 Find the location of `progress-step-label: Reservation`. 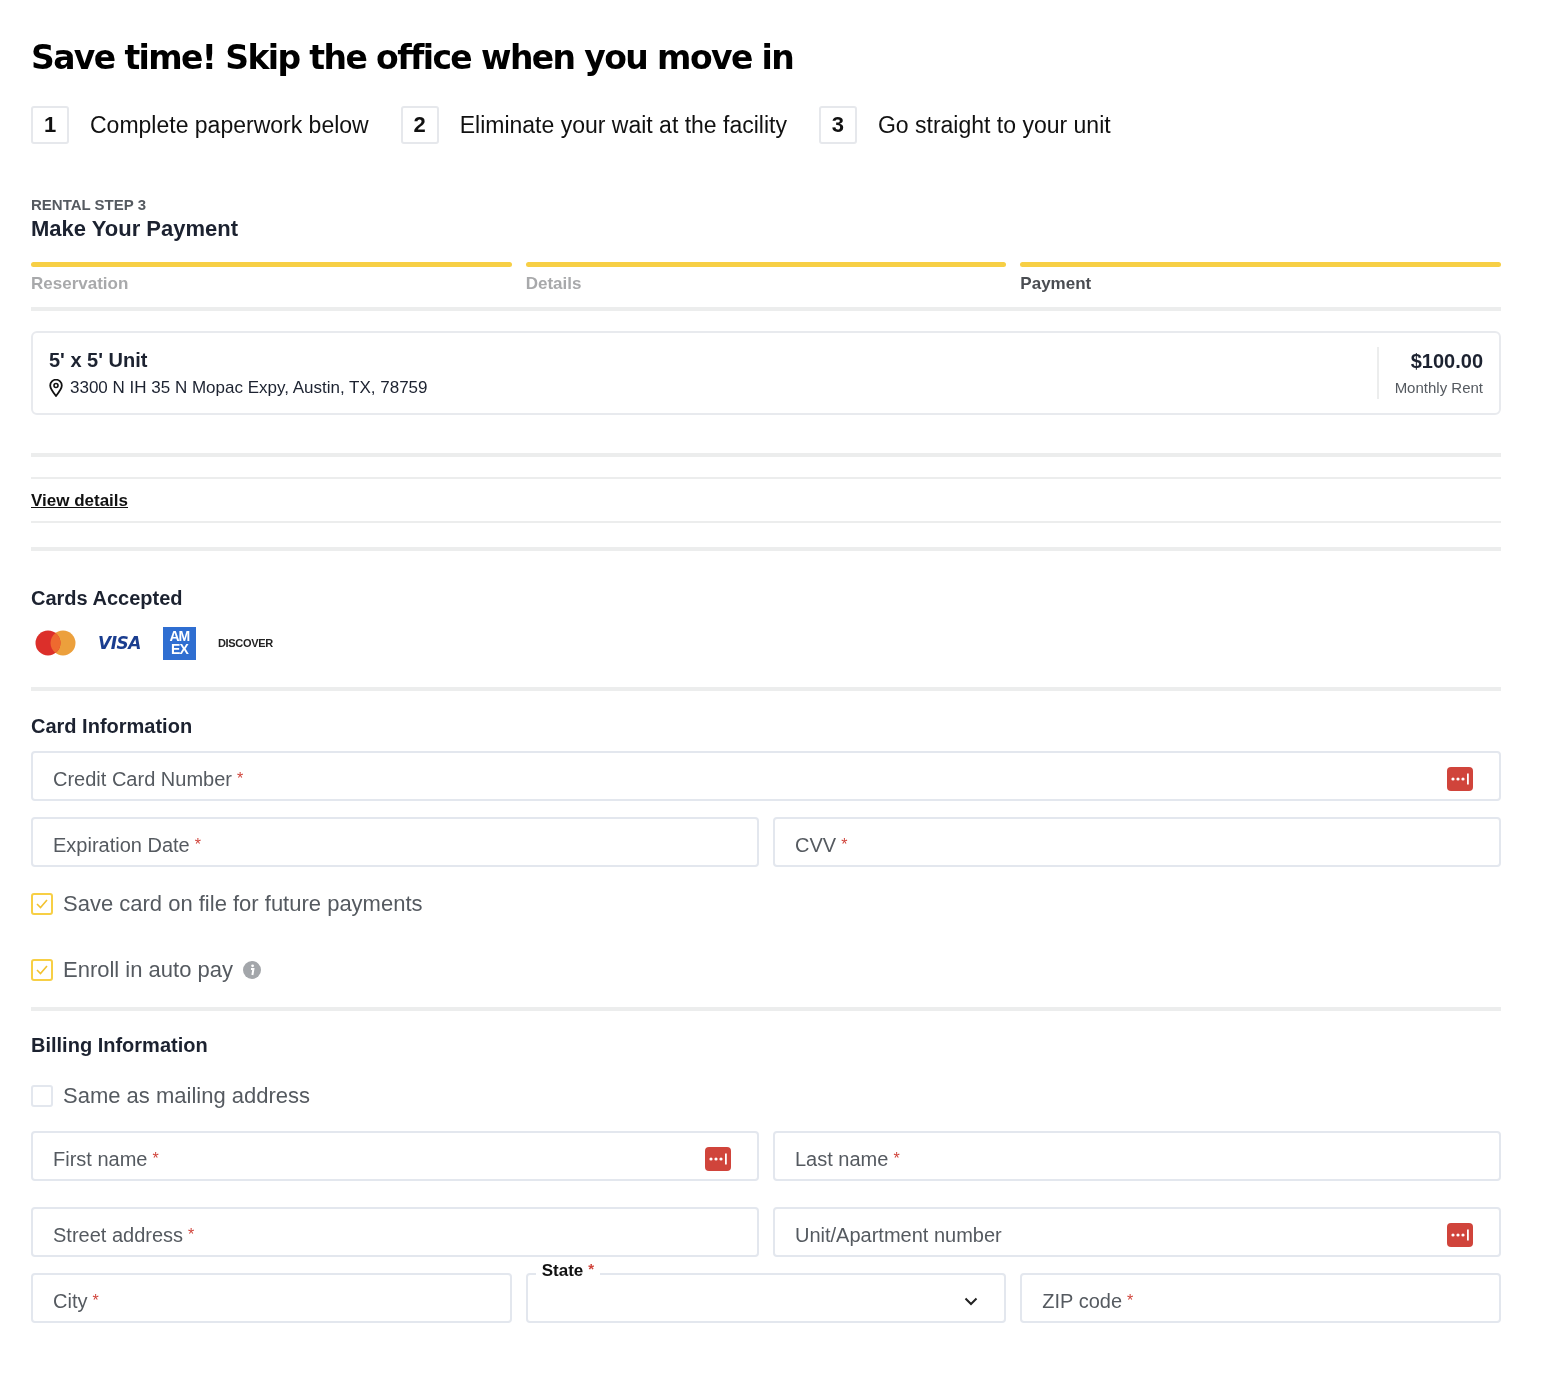

progress-step-label: Reservation is located at coordinates (80, 284).